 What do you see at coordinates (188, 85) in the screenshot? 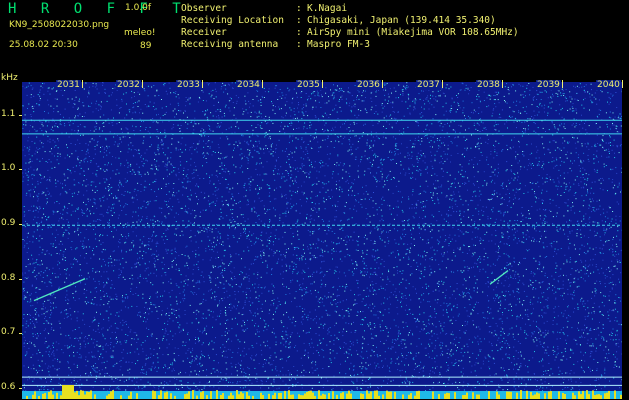
I see `x-tick-label: 2033` at bounding box center [188, 85].